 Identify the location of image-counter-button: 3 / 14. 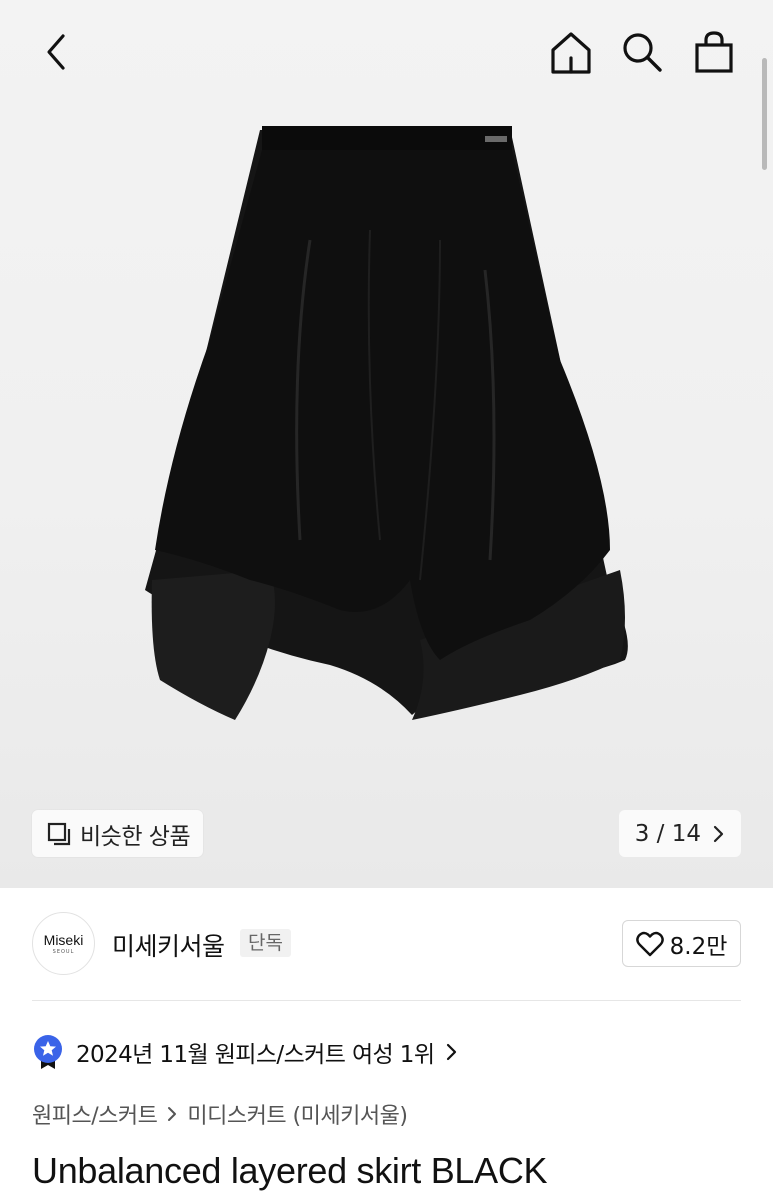
(679, 833).